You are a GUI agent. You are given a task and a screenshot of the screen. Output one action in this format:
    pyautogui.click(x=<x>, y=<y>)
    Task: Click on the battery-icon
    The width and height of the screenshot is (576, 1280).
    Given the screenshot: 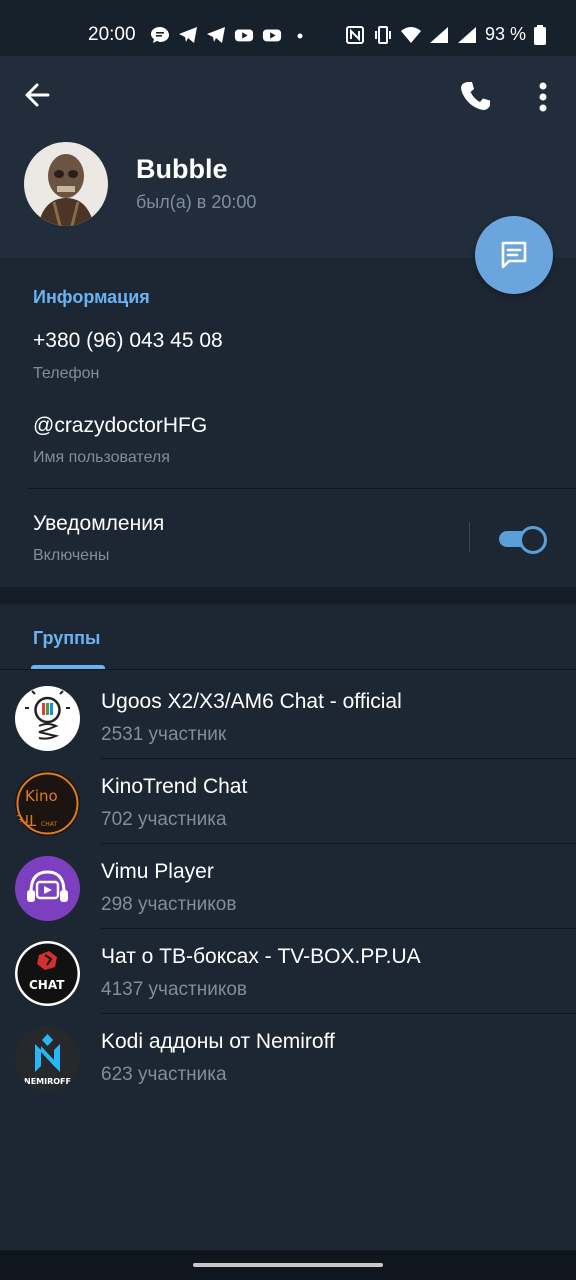 What is the action you would take?
    pyautogui.click(x=540, y=34)
    